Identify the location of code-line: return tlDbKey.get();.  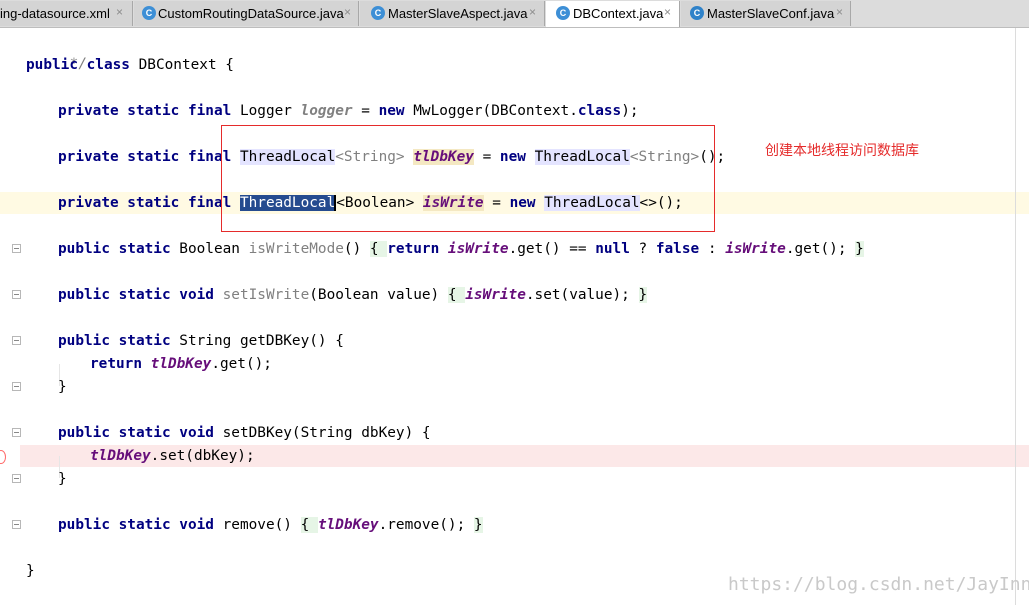
(181, 364).